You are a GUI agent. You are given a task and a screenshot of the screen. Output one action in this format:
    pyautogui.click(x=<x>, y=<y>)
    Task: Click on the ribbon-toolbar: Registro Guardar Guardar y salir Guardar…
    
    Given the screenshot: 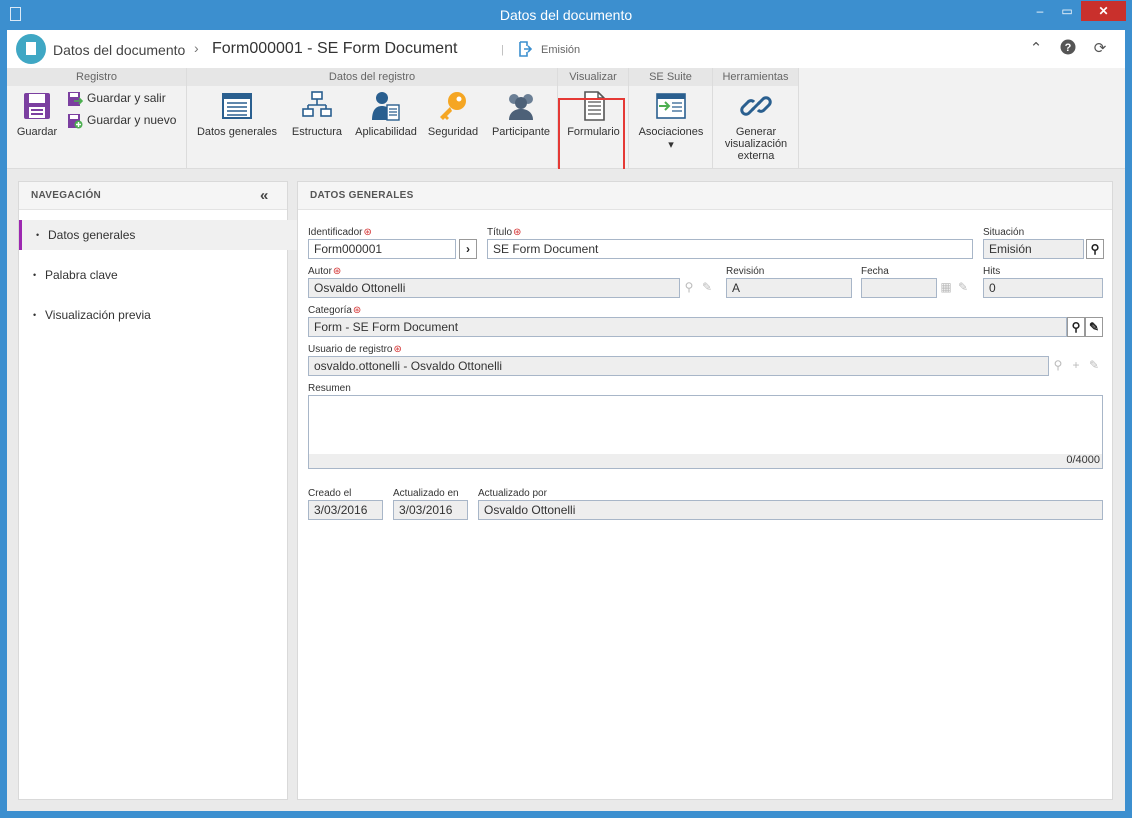 What is the action you would take?
    pyautogui.click(x=566, y=126)
    